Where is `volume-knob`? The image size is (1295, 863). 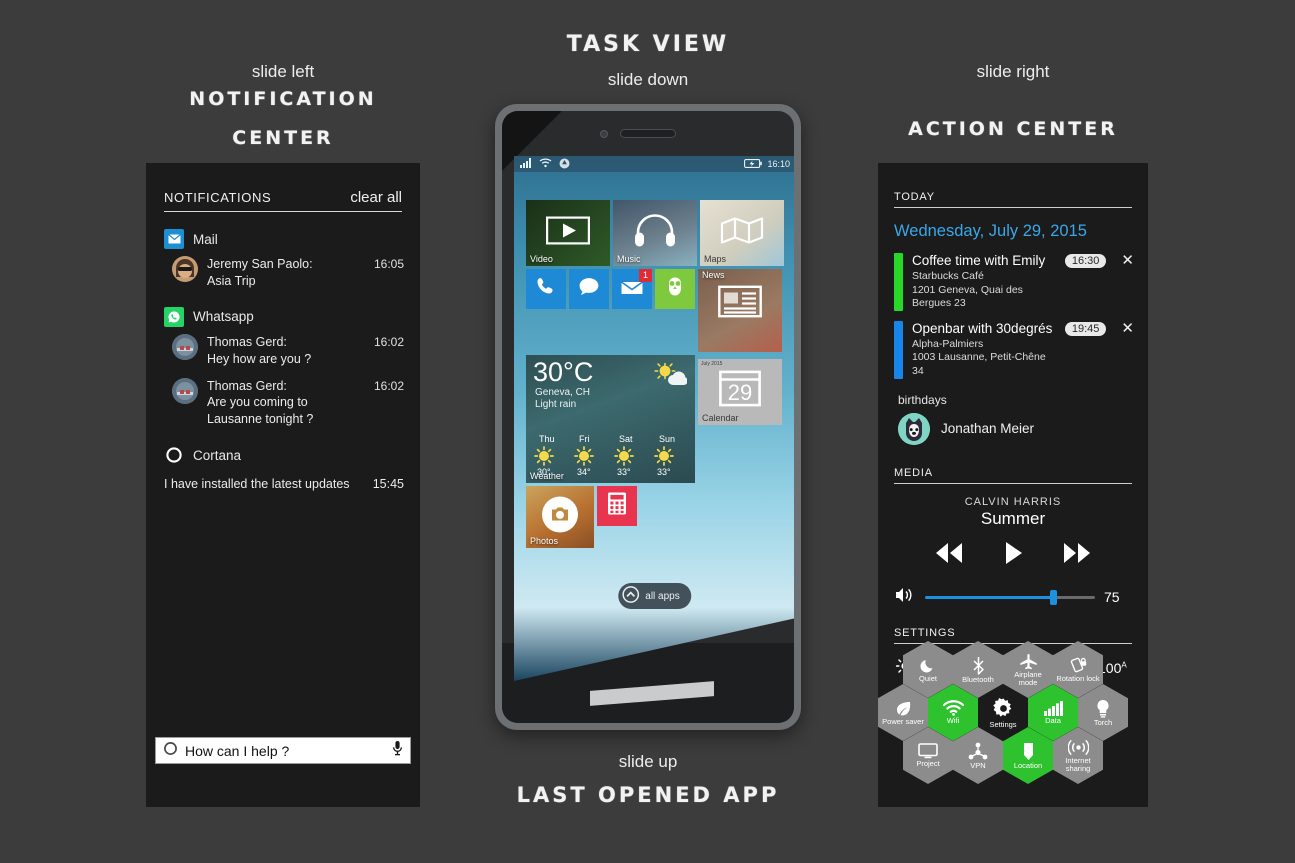
volume-knob is located at coordinates (1053, 597).